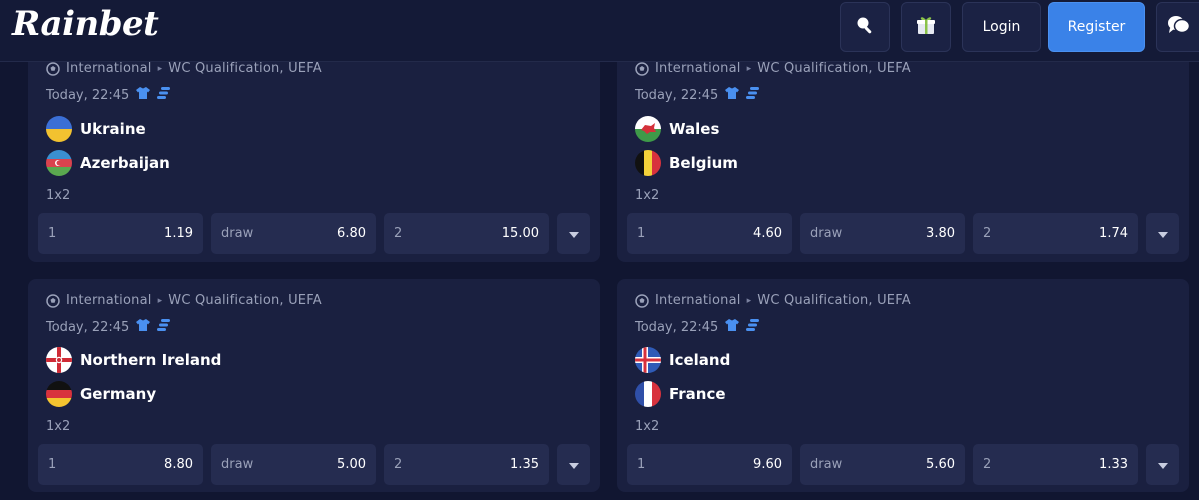 This screenshot has width=1199, height=500. I want to click on northern-ireland-flag-icon, so click(59, 360).